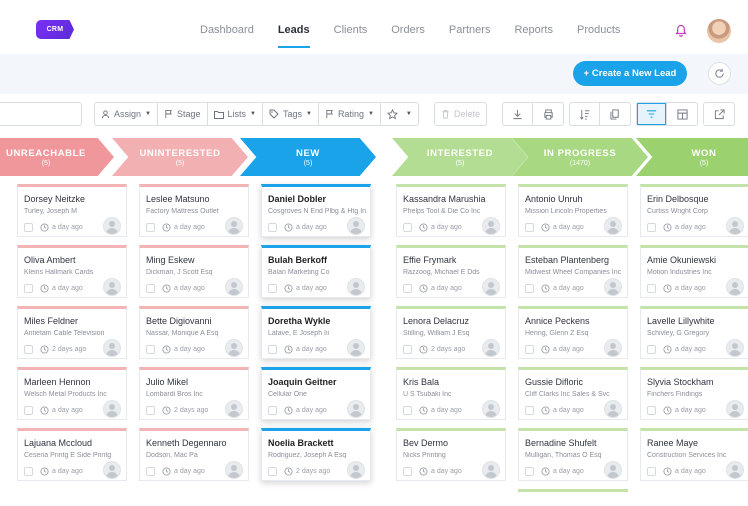 The height and width of the screenshot is (506, 748). What do you see at coordinates (73, 260) in the screenshot?
I see `lead-name: Oliva Ambert` at bounding box center [73, 260].